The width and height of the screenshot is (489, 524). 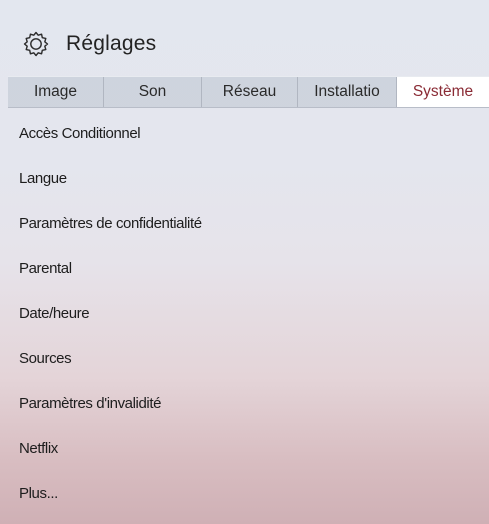 What do you see at coordinates (248, 461) in the screenshot?
I see `menu-item-netflix: Netflix` at bounding box center [248, 461].